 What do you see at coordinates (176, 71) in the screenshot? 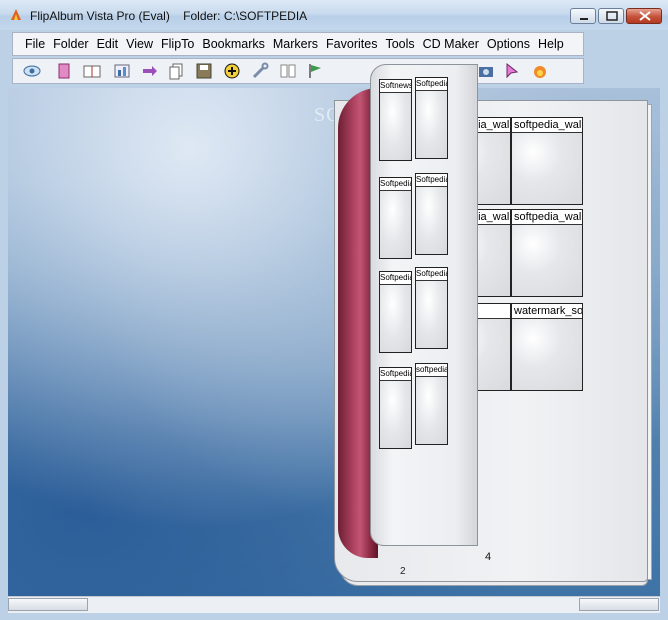
I see `page-stack-icon` at bounding box center [176, 71].